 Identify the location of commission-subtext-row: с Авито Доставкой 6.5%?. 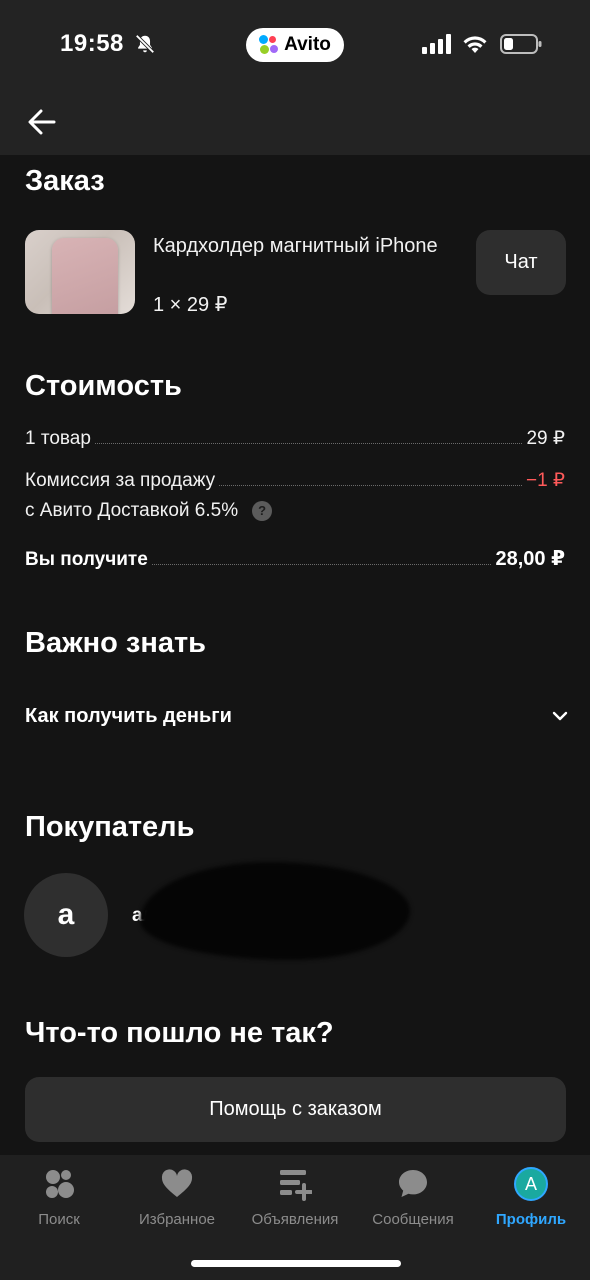
(149, 511).